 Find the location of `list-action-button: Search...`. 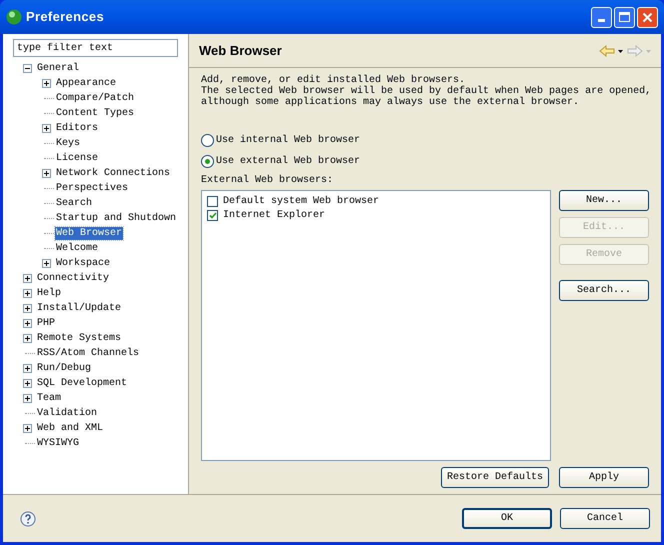

list-action-button: Search... is located at coordinates (604, 290).